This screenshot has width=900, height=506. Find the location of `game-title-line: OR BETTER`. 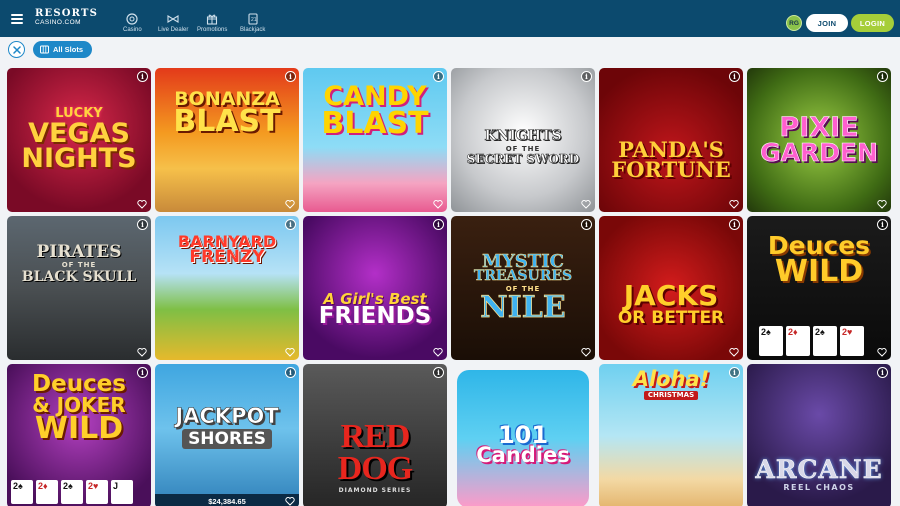

game-title-line: OR BETTER is located at coordinates (671, 317).